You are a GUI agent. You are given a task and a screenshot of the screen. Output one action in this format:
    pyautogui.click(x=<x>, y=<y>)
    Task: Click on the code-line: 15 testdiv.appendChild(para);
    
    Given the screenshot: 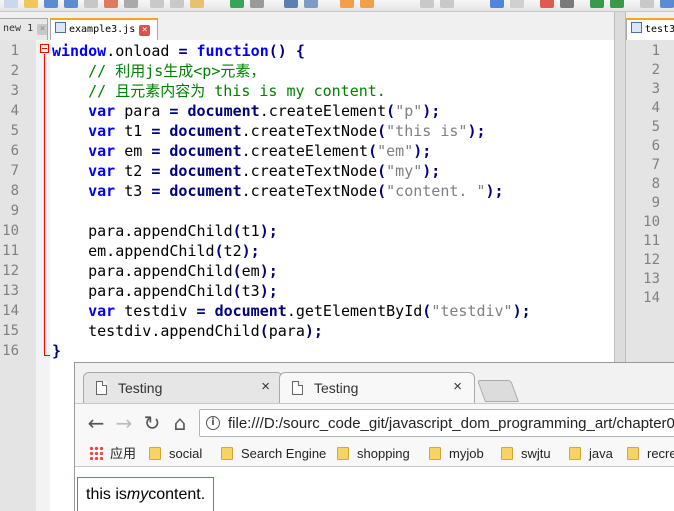 What is the action you would take?
    pyautogui.click(x=307, y=331)
    